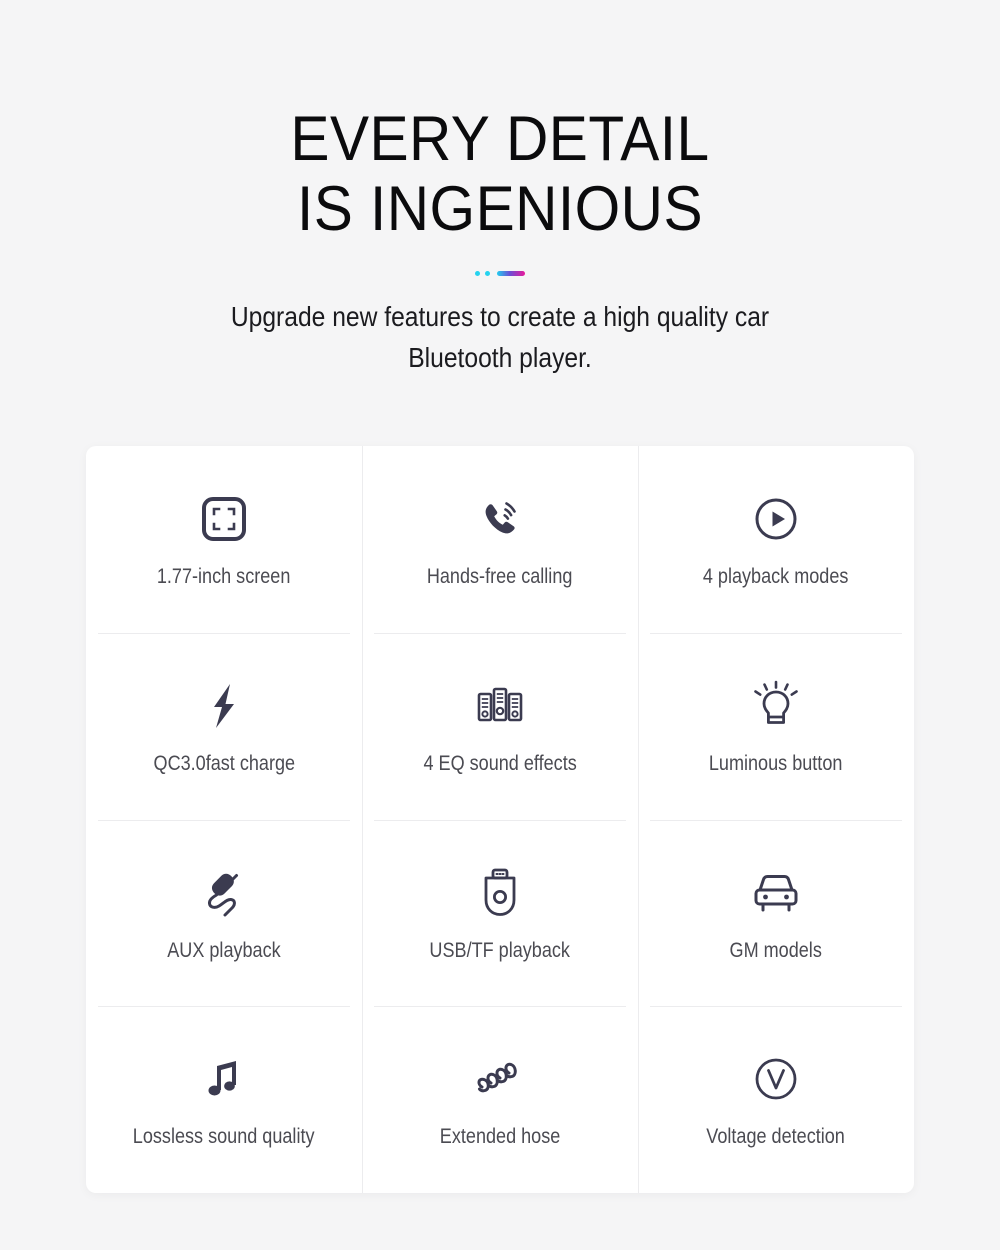 The image size is (1000, 1250). I want to click on music-note-icon, so click(224, 1079).